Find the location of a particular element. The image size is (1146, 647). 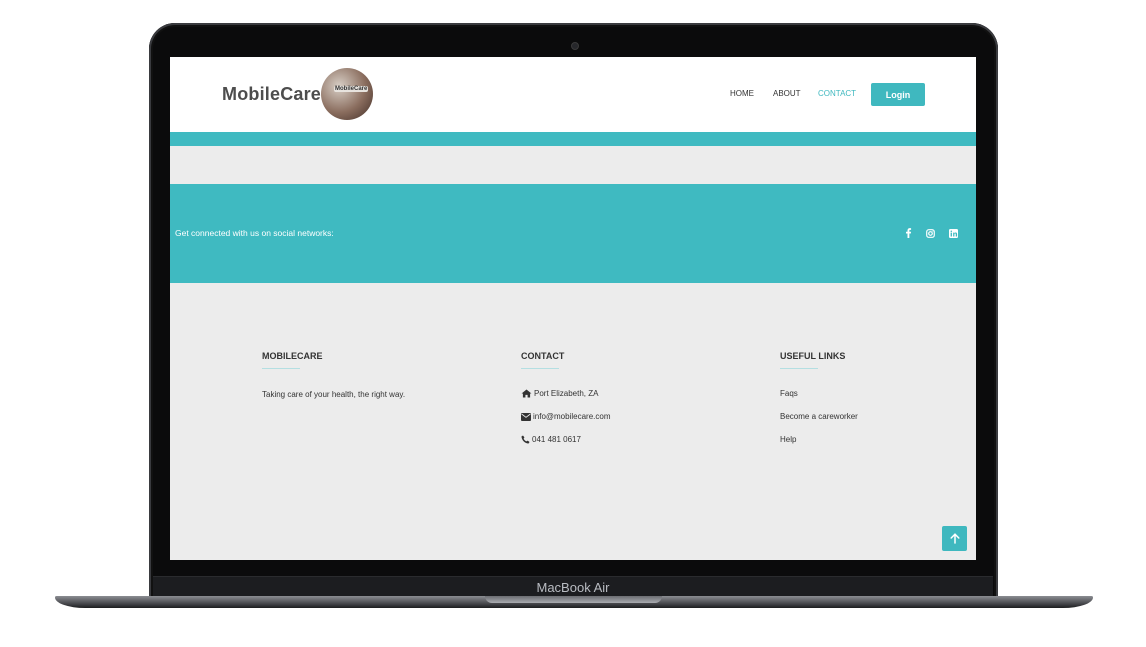

nav-about: ABOUT is located at coordinates (787, 93).